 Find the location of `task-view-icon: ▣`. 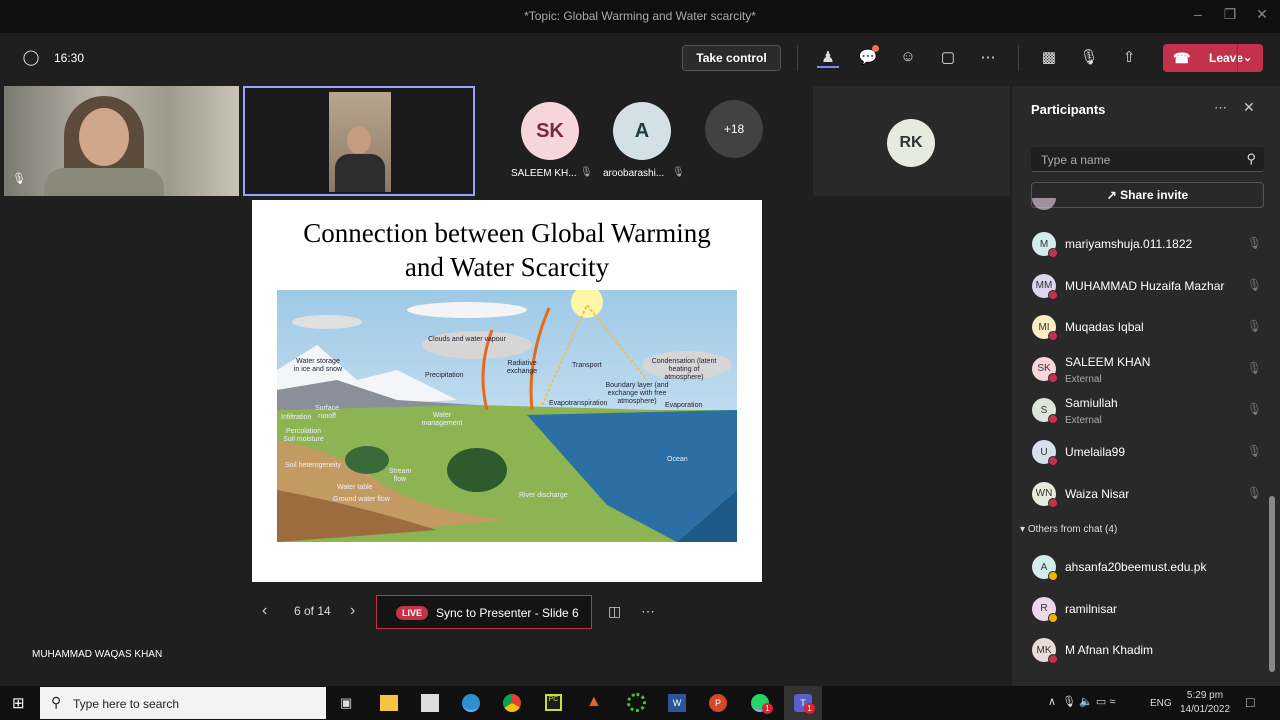

task-view-icon: ▣ is located at coordinates (346, 703).